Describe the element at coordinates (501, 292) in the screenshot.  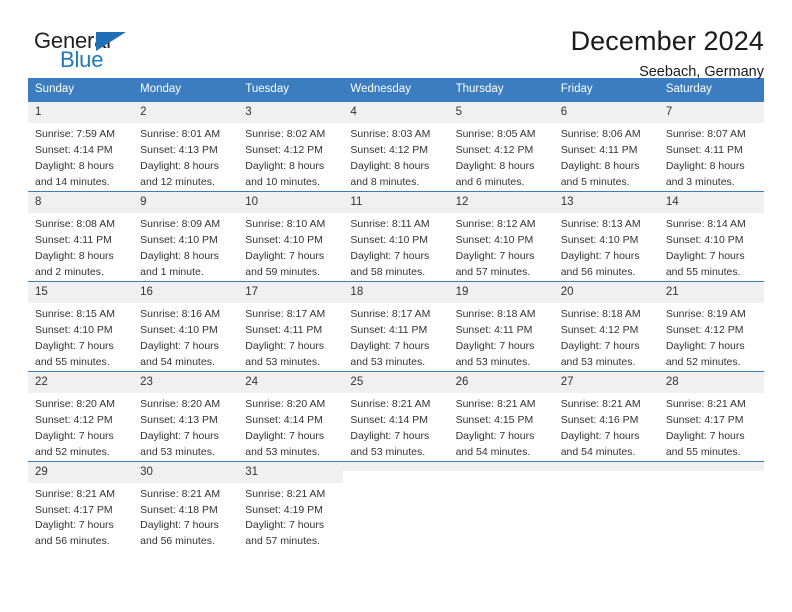
I see `day-number: 19` at that location.